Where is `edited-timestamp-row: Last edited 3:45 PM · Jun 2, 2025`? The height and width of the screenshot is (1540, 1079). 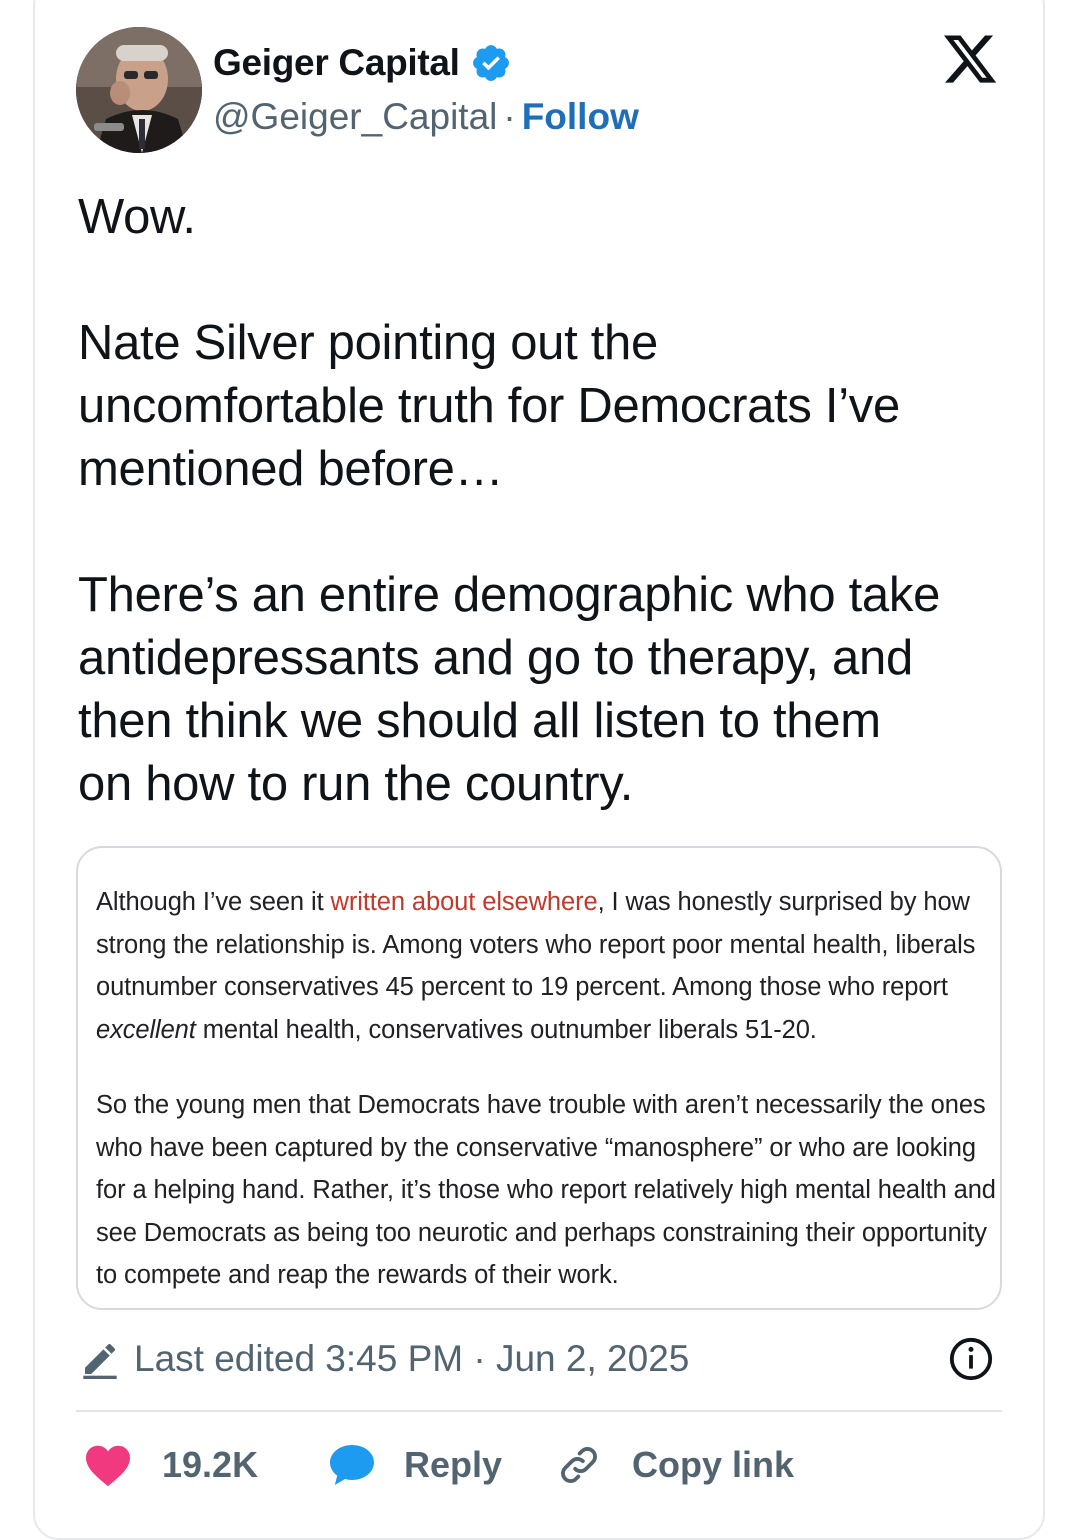
edited-timestamp-row: Last edited 3:45 PM · Jun 2, 2025 is located at coordinates (384, 1359).